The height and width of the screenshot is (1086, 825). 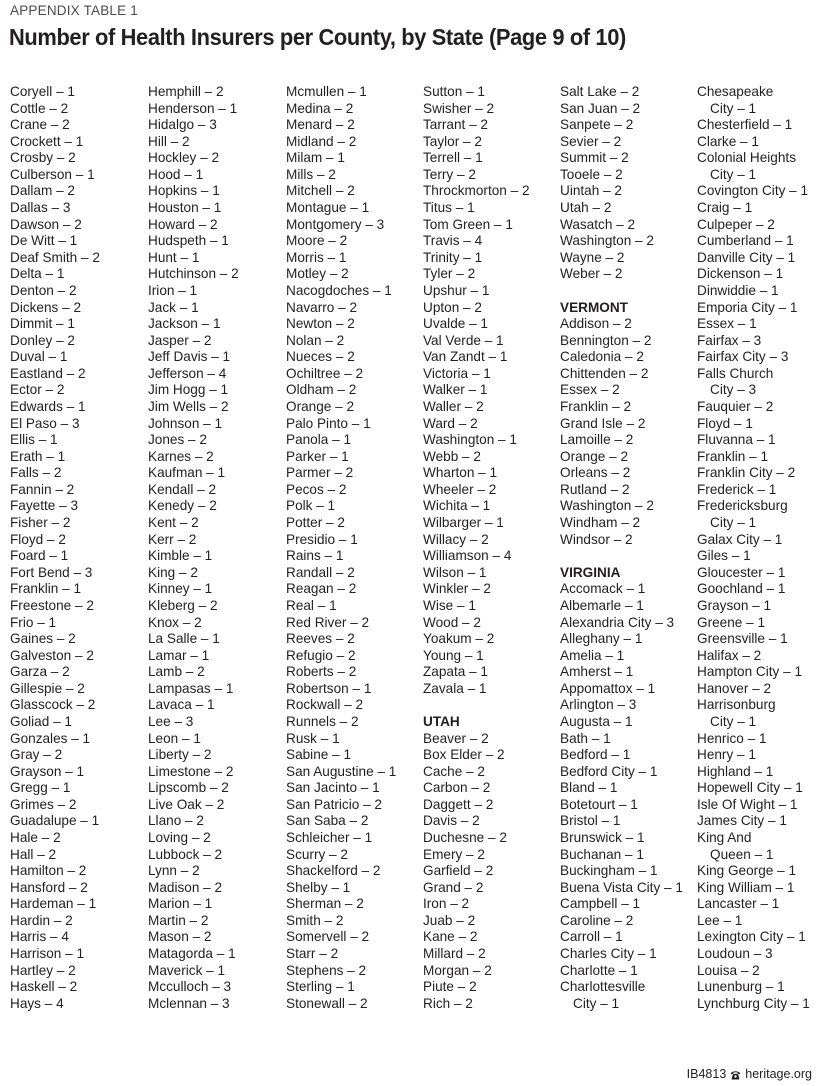 What do you see at coordinates (53, 904) in the screenshot?
I see `county-entry: Hardeman – 1` at bounding box center [53, 904].